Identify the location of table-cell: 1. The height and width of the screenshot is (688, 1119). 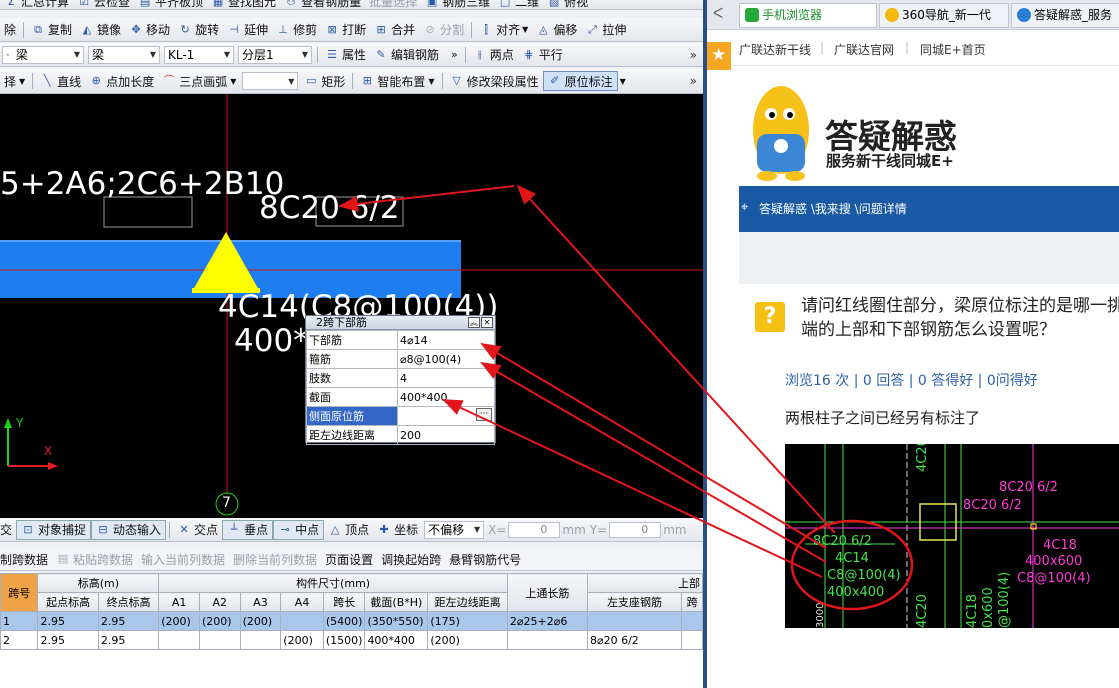
(19, 621).